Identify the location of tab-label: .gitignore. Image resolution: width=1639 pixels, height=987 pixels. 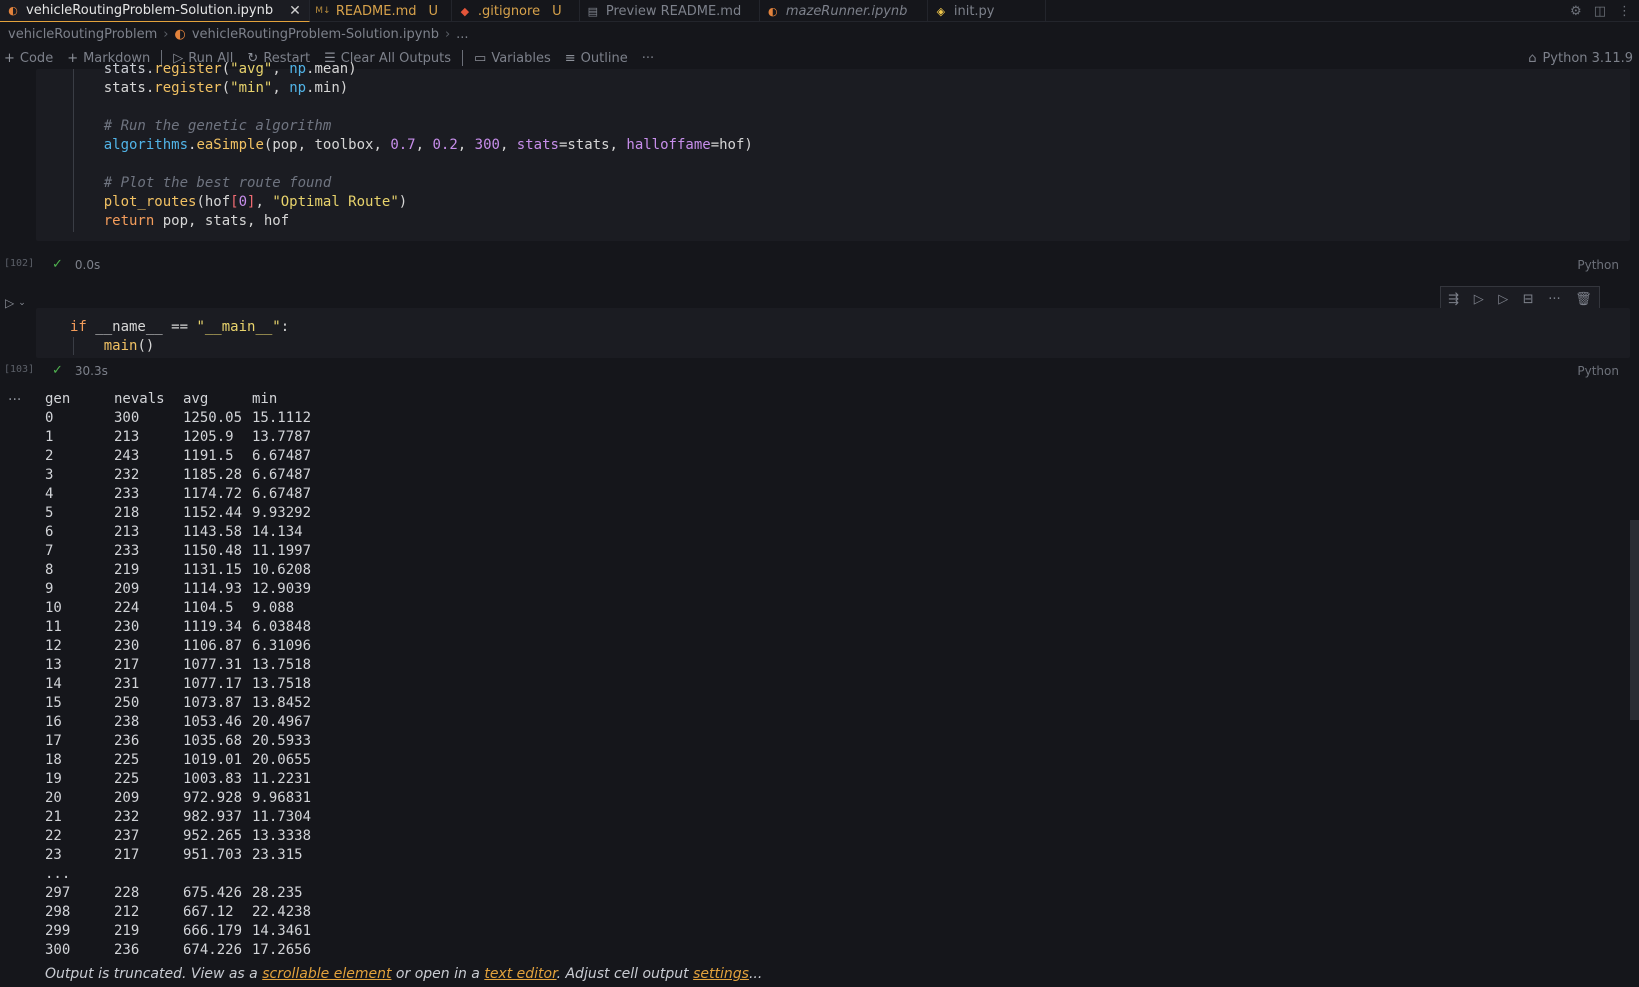
(509, 11).